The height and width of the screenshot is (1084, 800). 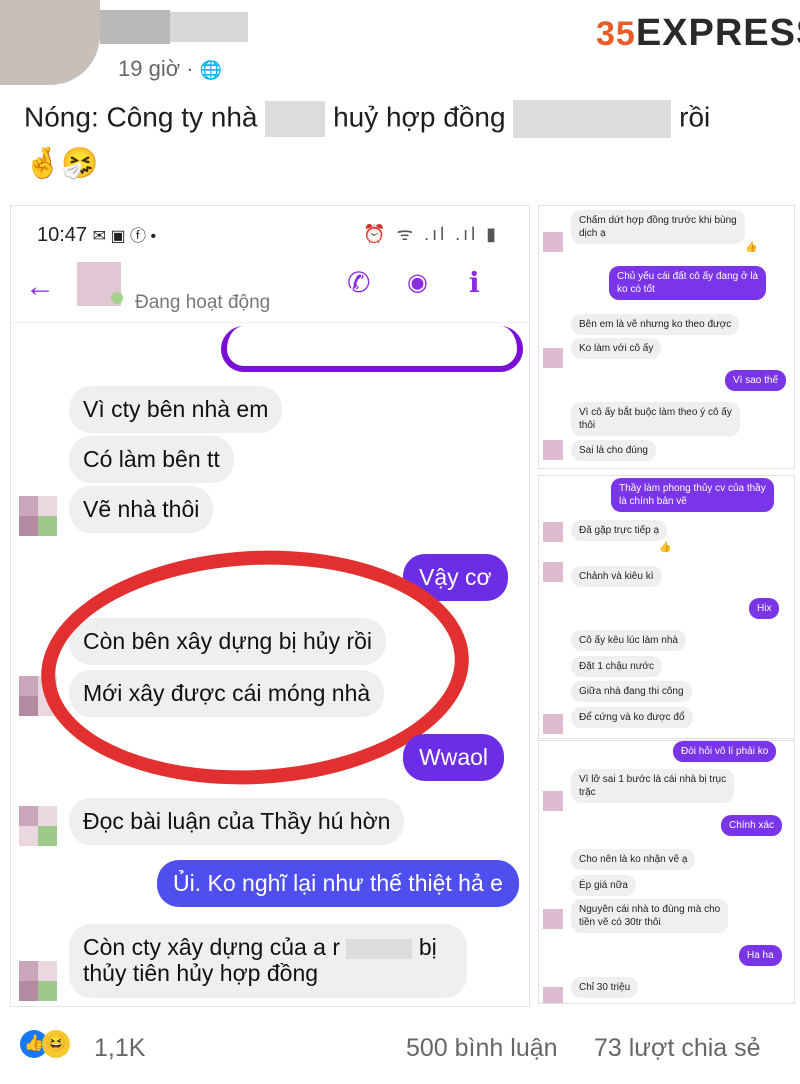 What do you see at coordinates (454, 757) in the screenshot?
I see `message-out: Wwaol` at bounding box center [454, 757].